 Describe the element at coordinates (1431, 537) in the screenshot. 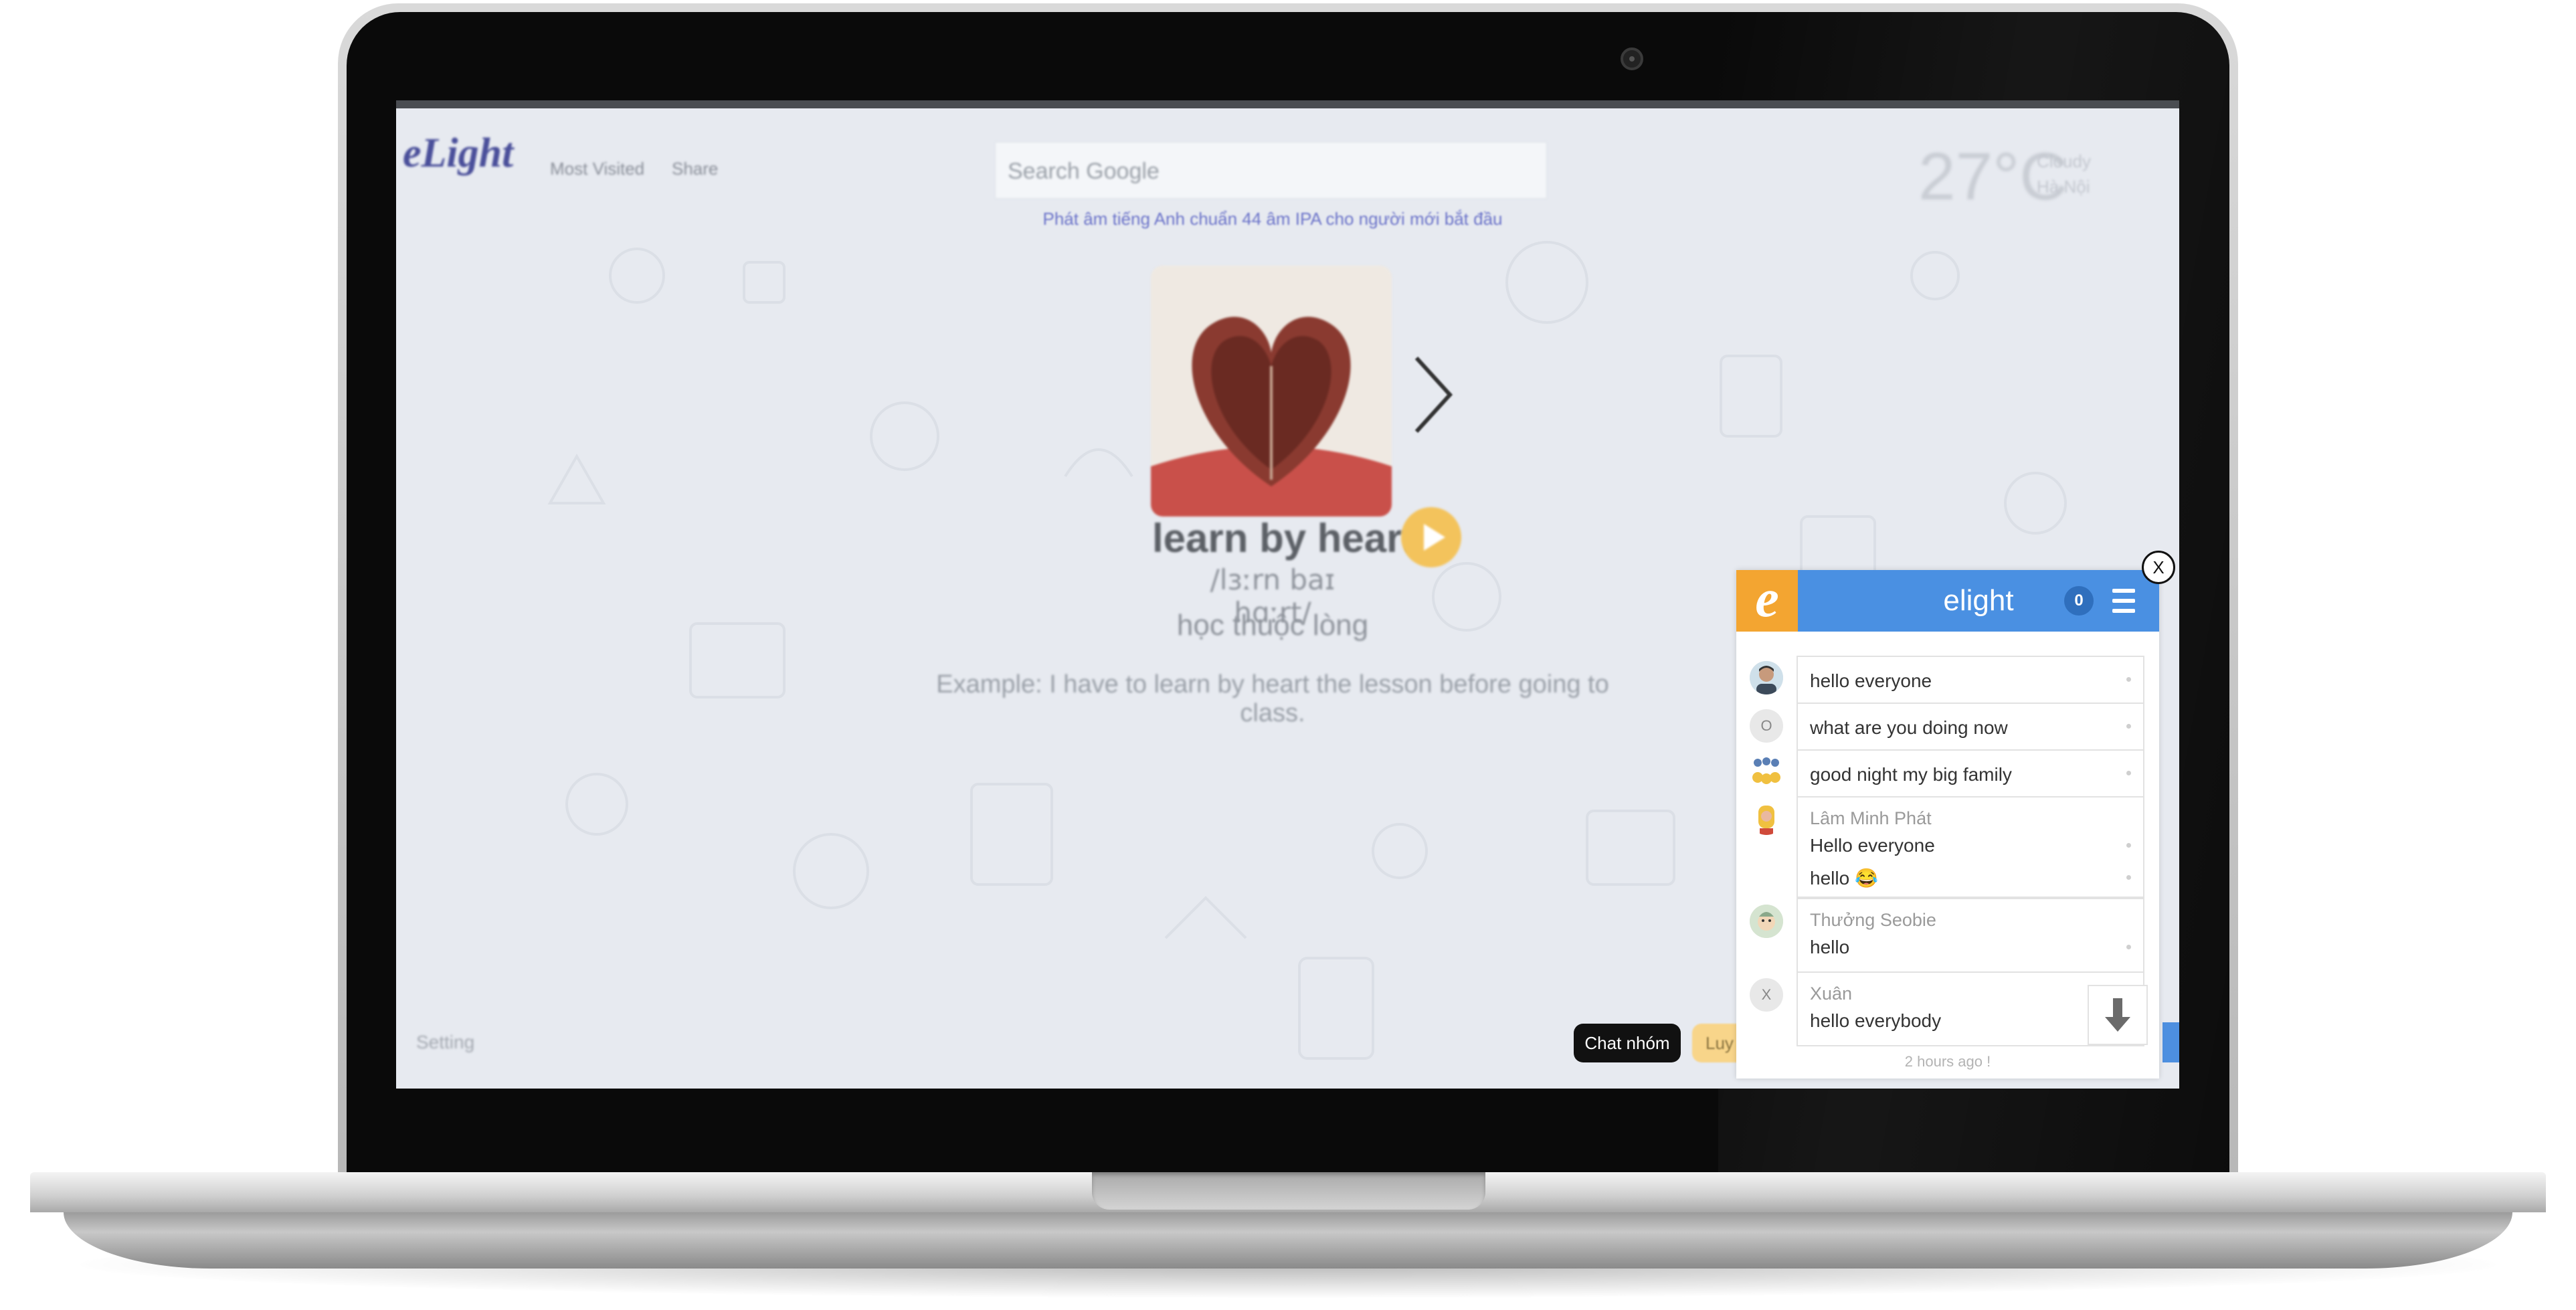

I see `play-audio-icon` at that location.